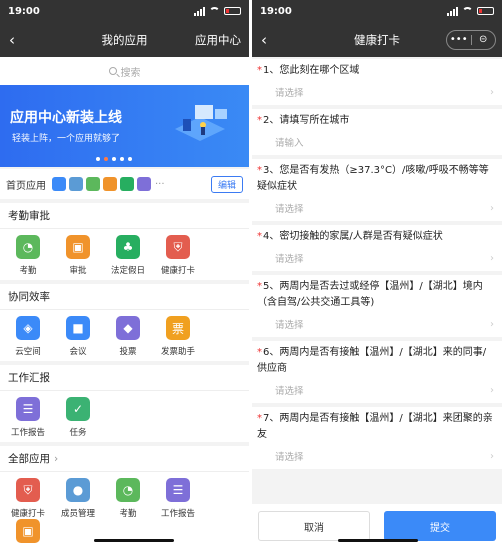 The image size is (502, 548). I want to click on question-text: 两周内是否有接触【温州】/【湖北】来的同事/供应商, so click(372, 360).